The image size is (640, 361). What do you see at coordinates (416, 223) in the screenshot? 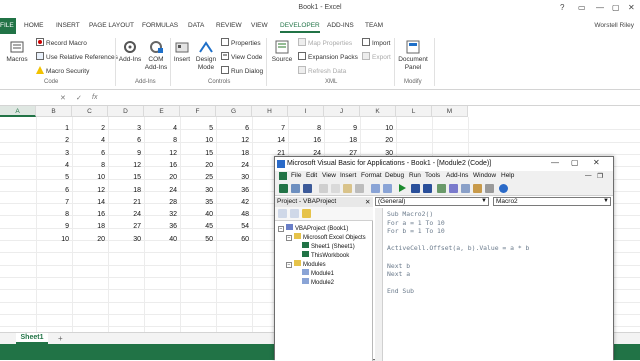
I see `code-line: For a = 1 To 10` at bounding box center [416, 223].